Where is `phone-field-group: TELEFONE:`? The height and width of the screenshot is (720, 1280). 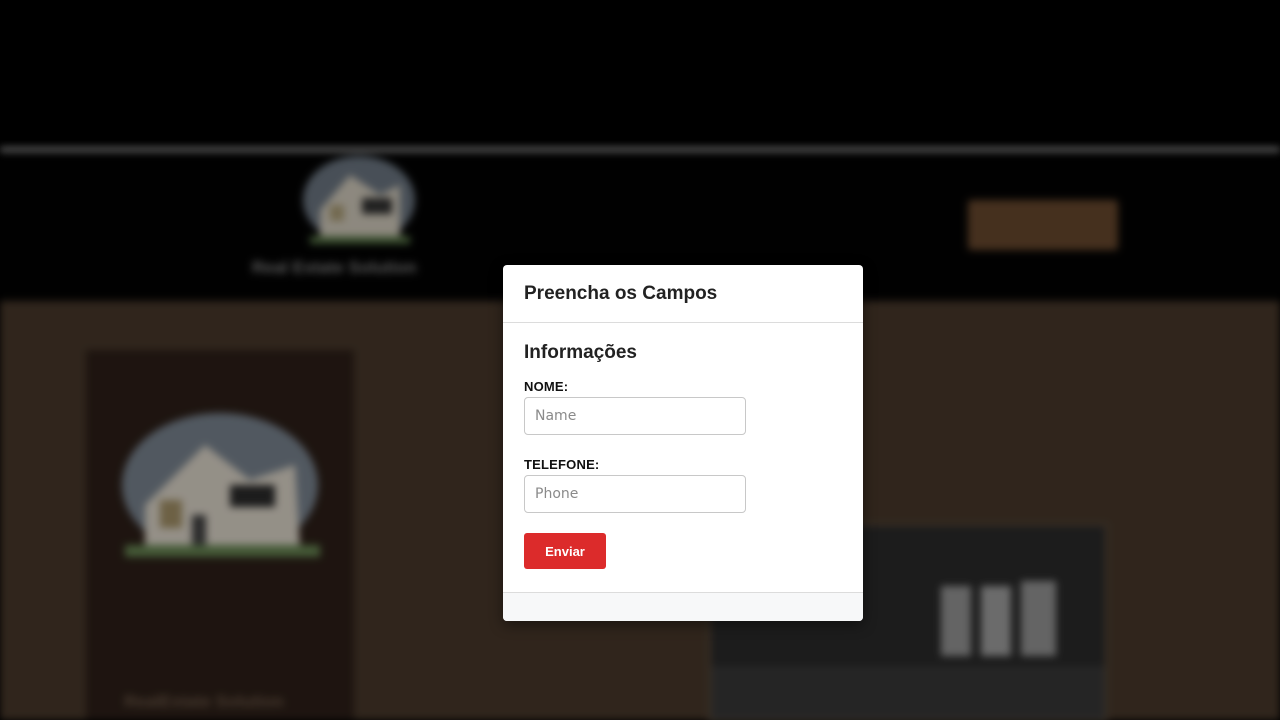
phone-field-group: TELEFONE: is located at coordinates (683, 485).